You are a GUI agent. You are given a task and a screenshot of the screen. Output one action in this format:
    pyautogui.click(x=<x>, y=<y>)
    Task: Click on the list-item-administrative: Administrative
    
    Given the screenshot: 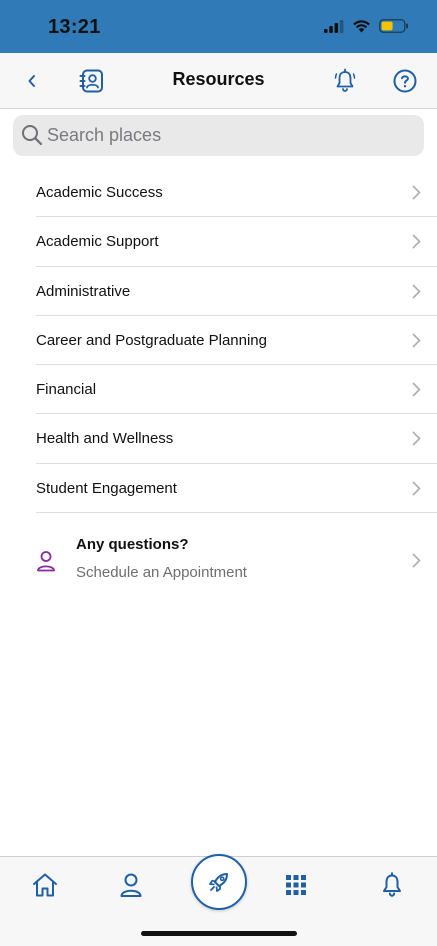 What is the action you would take?
    pyautogui.click(x=236, y=291)
    